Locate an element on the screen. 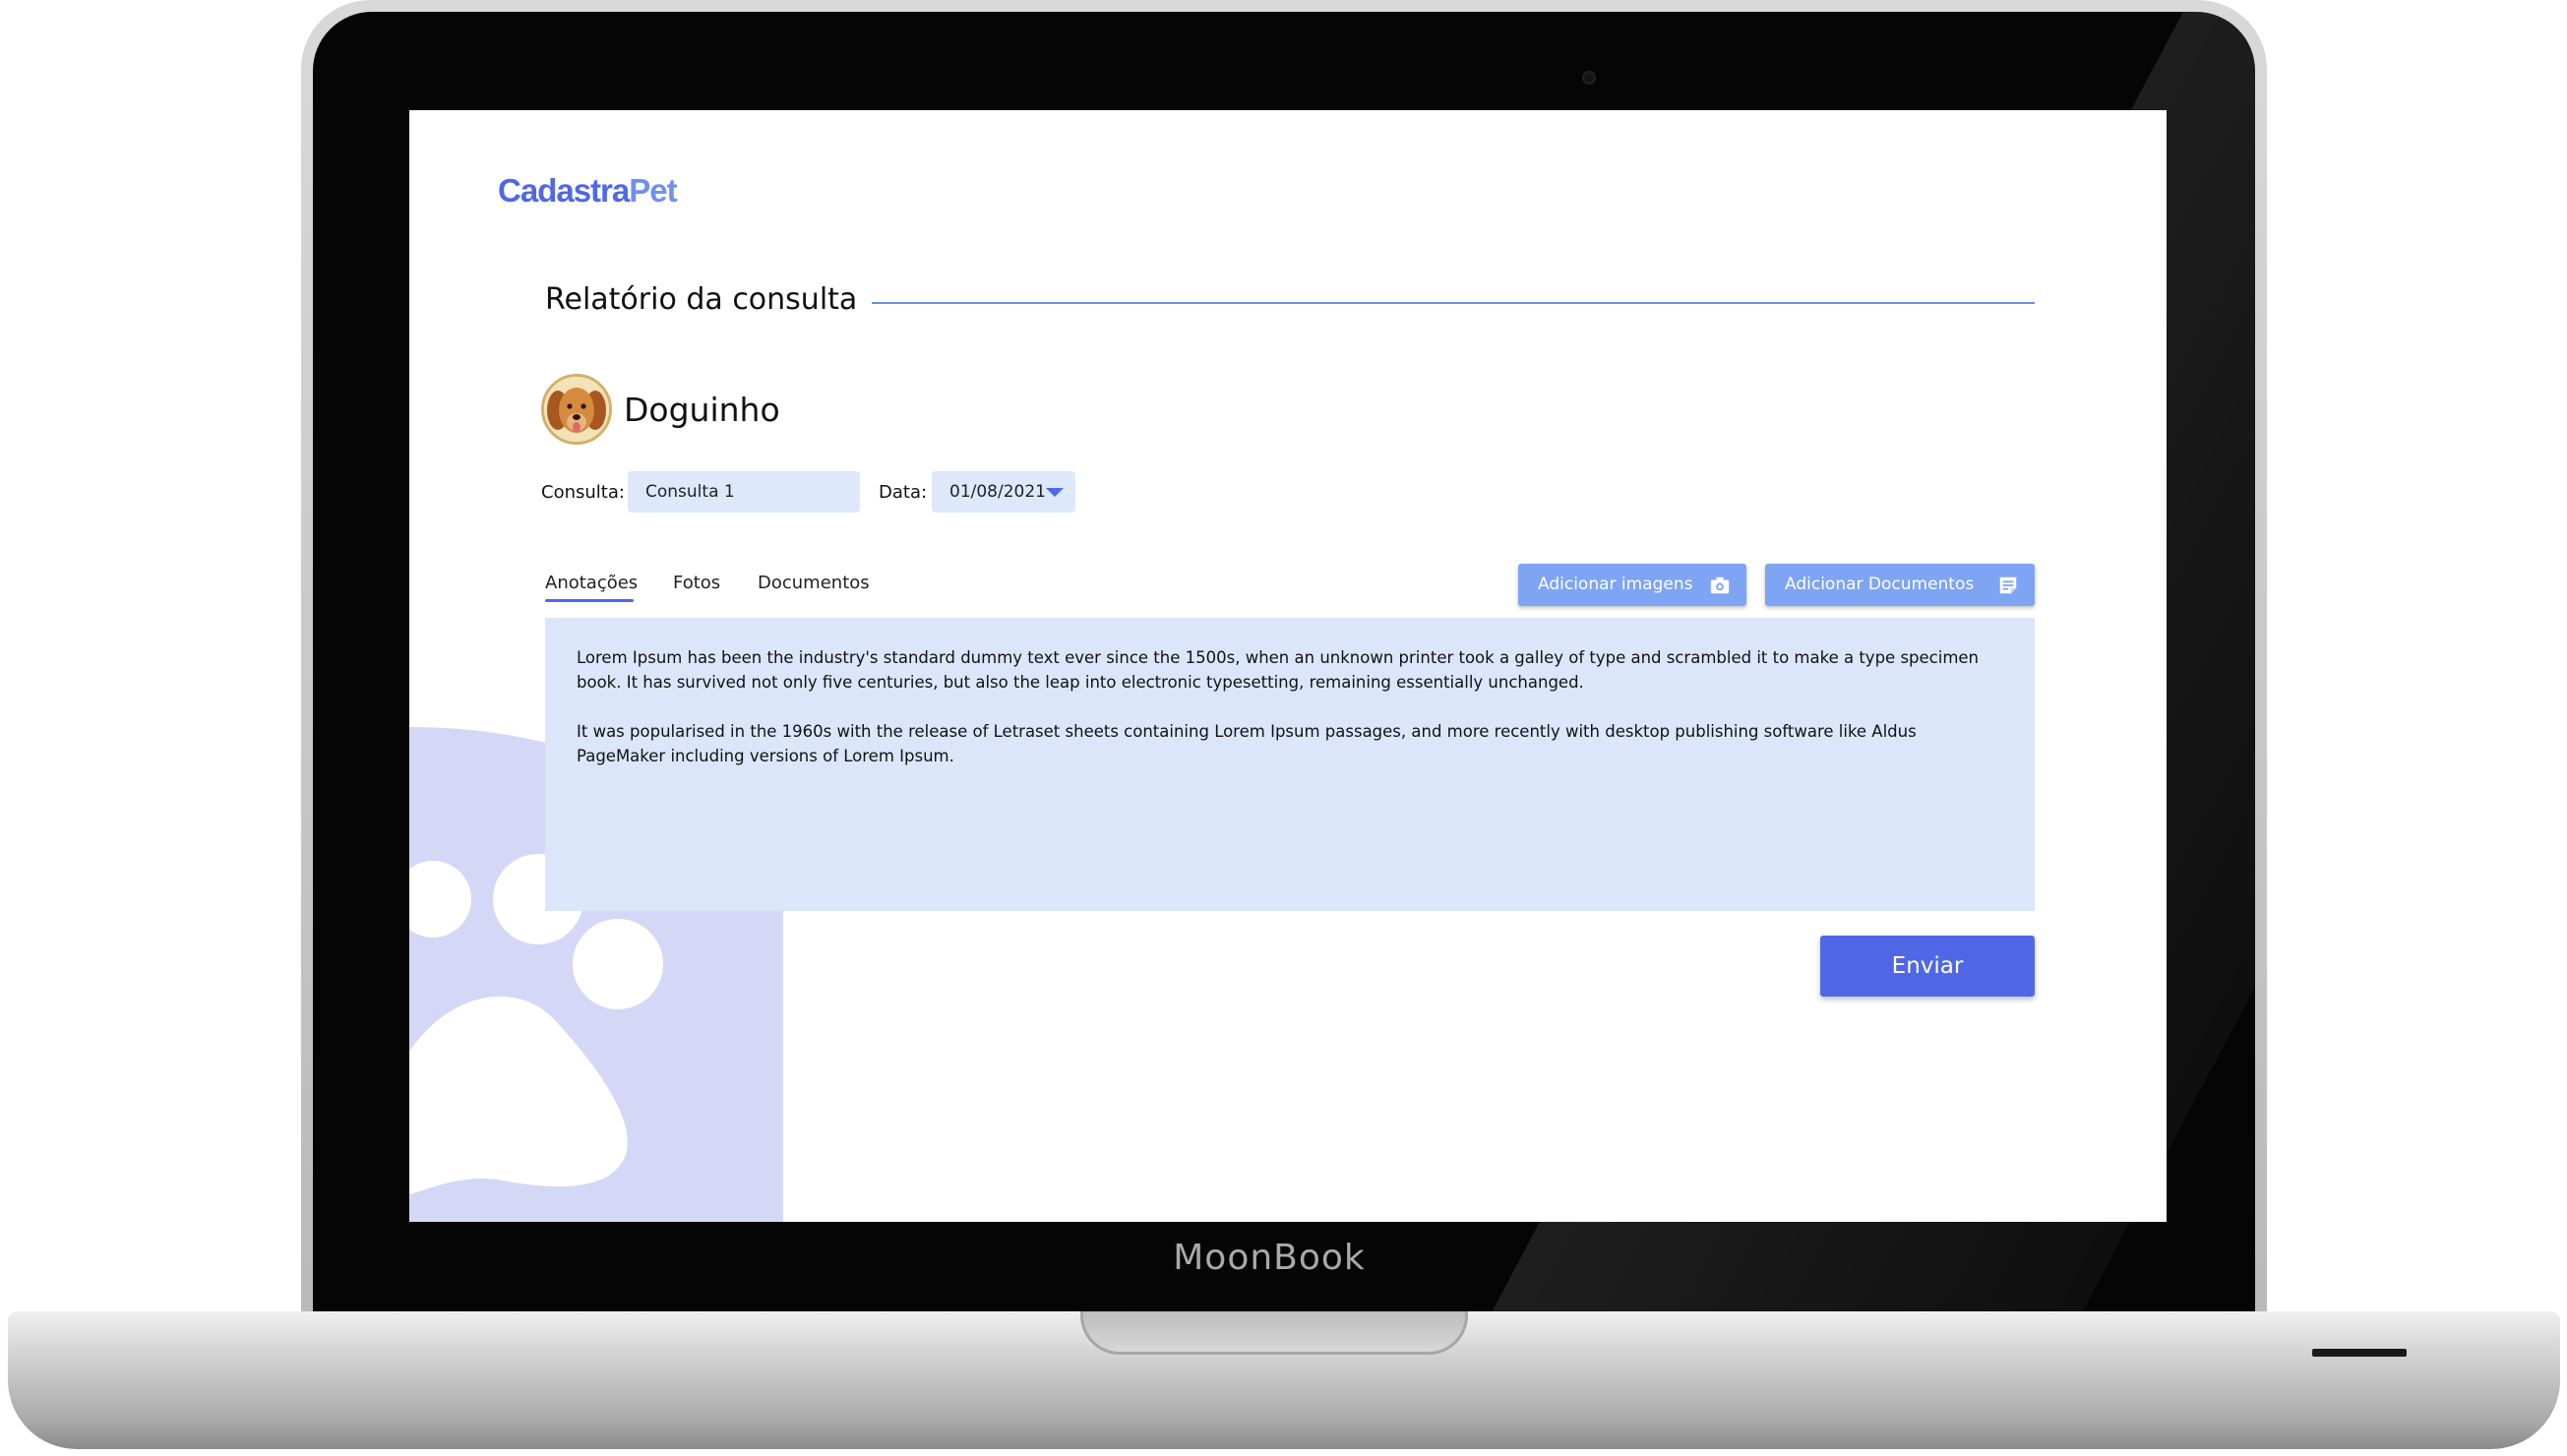 This screenshot has width=2567, height=1456. date-value: 01/08/2021 is located at coordinates (997, 492).